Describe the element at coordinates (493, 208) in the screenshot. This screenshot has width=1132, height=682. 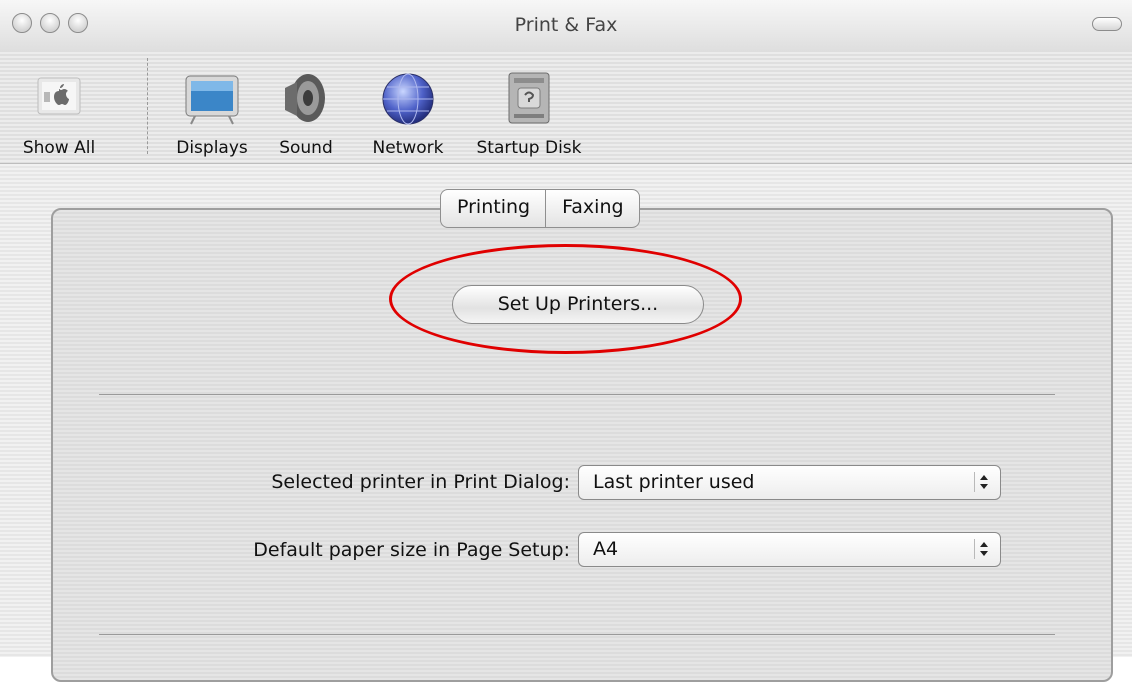
I see `tab-printing: Printing` at that location.